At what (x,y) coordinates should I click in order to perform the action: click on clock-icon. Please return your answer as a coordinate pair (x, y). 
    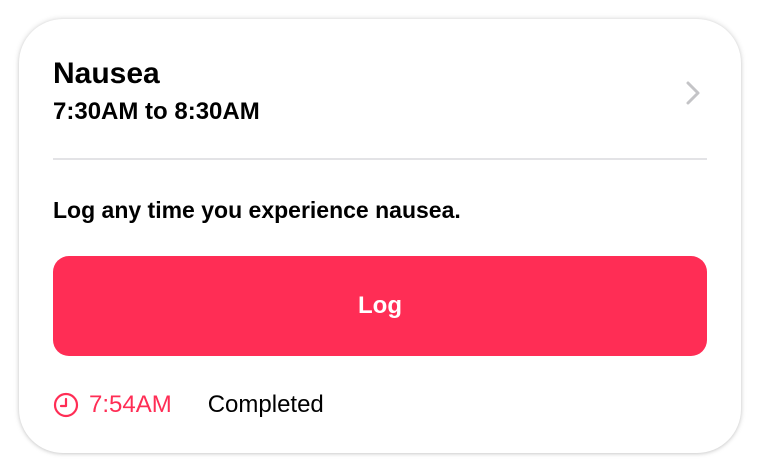
    Looking at the image, I should click on (66, 405).